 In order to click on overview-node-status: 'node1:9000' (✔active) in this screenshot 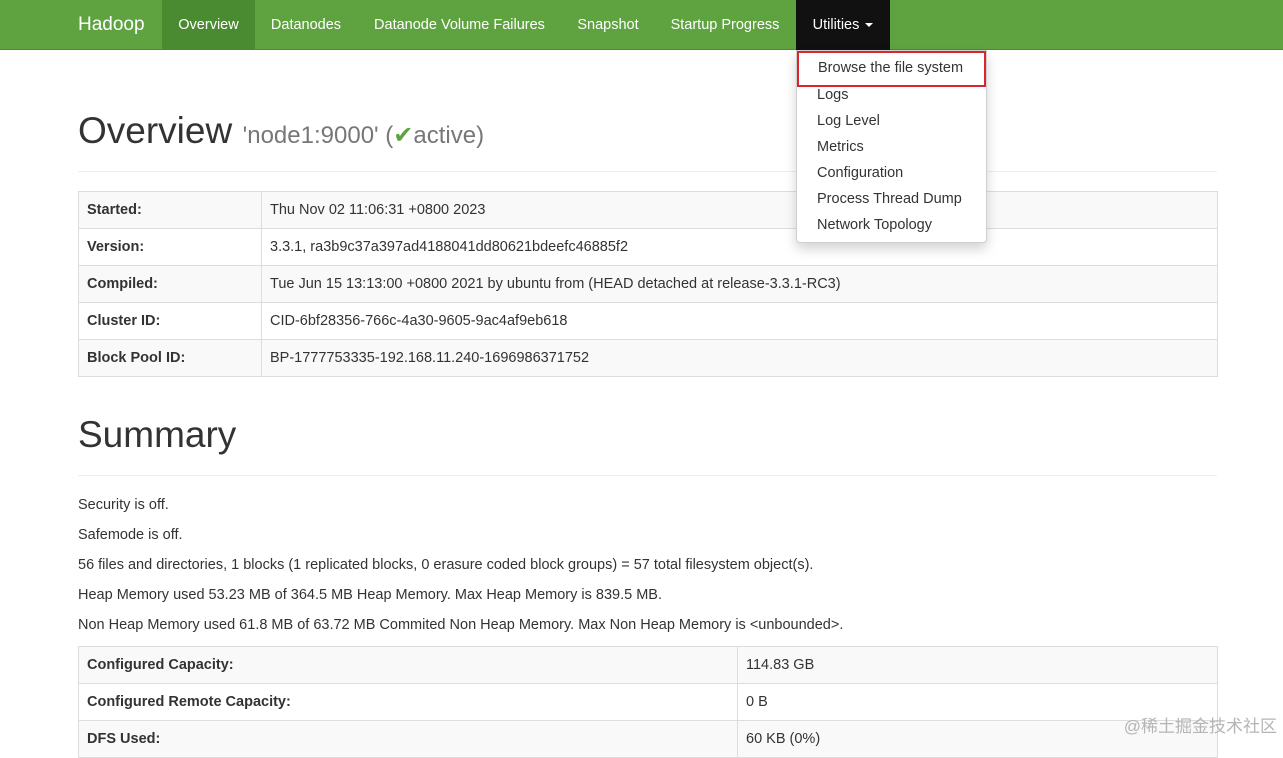, I will do `click(363, 135)`.